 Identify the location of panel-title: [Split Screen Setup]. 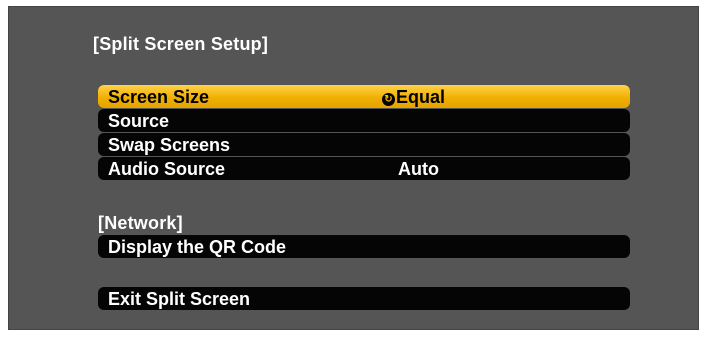
(181, 44).